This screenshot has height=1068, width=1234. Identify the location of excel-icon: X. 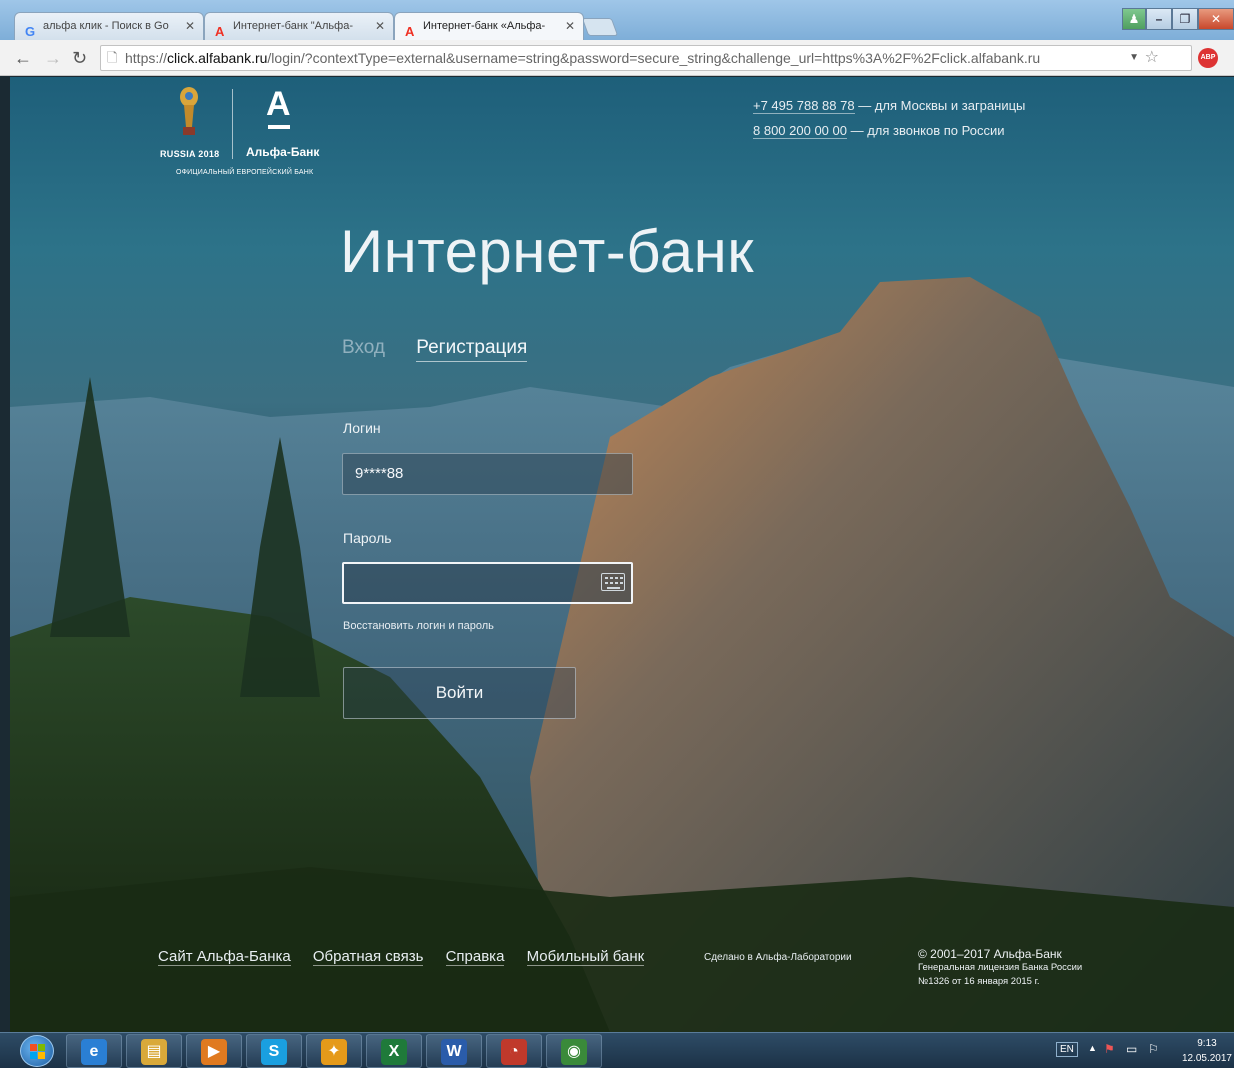
(394, 1052).